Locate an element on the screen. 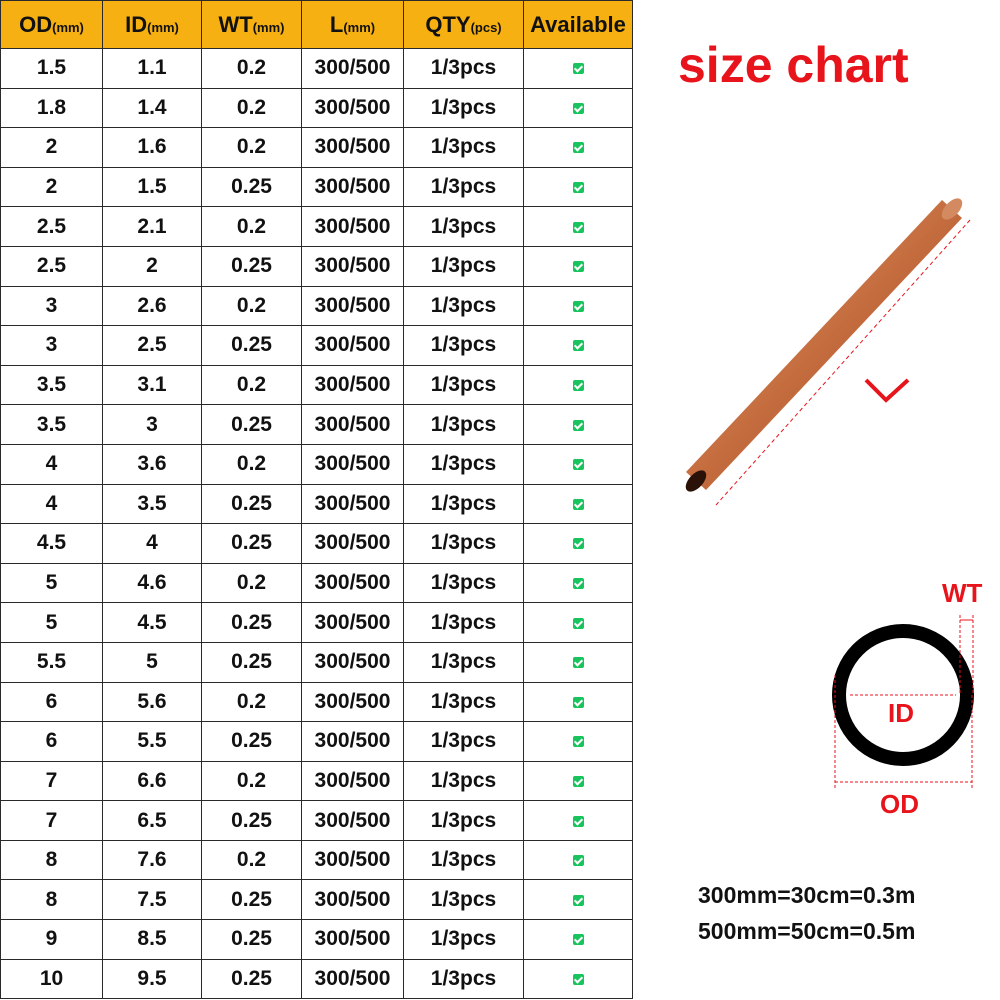  header-row: OD(mm) ID(mm) WT(mm) L(mm) QTY(pcs) Available is located at coordinates (316, 24).